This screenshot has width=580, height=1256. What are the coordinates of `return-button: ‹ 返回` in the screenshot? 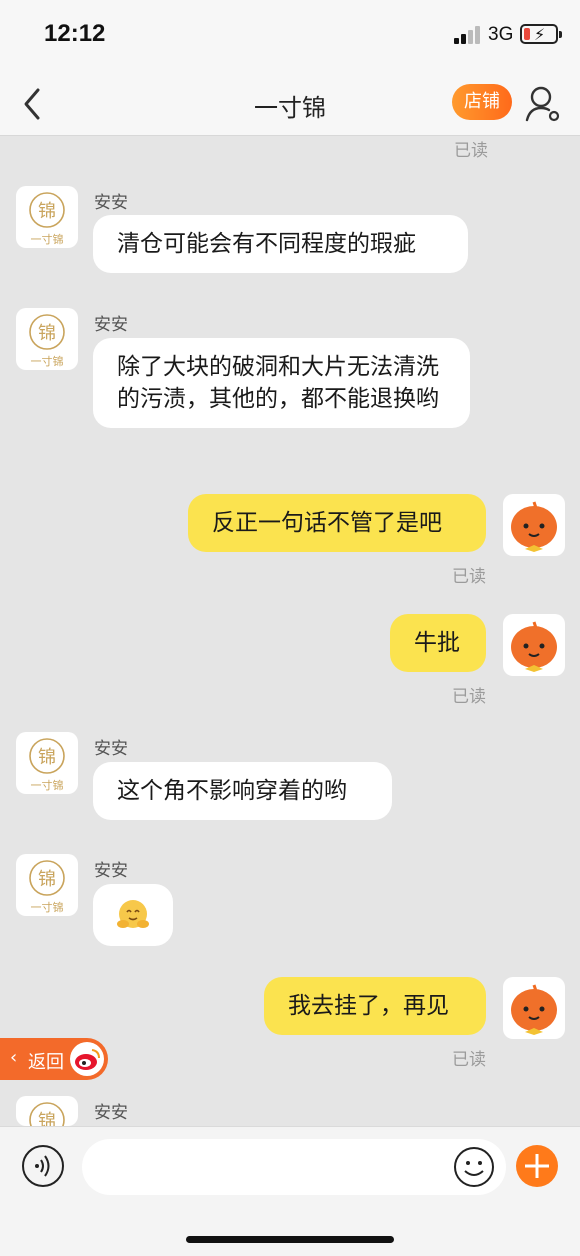 It's located at (54, 1059).